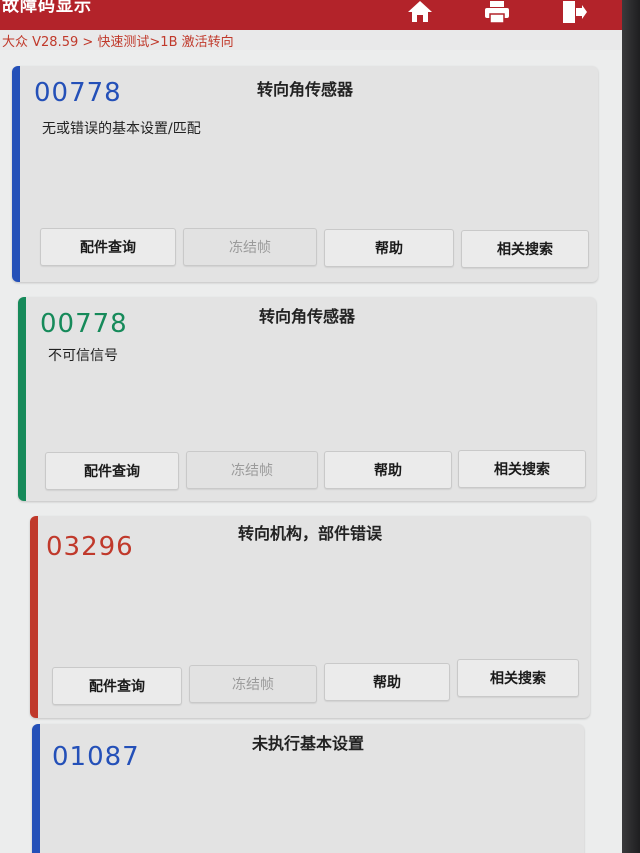  I want to click on device-bezel, so click(631, 426).